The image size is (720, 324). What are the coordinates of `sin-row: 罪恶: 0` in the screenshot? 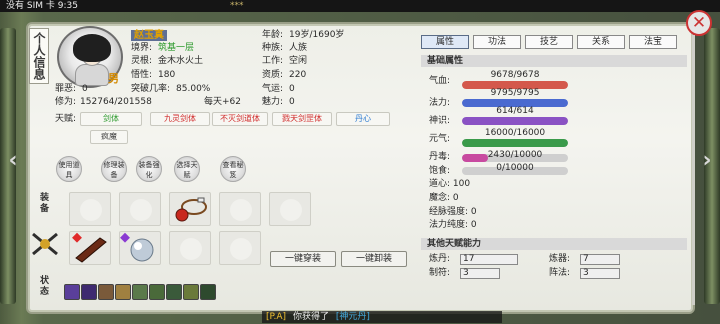 It's located at (71, 89).